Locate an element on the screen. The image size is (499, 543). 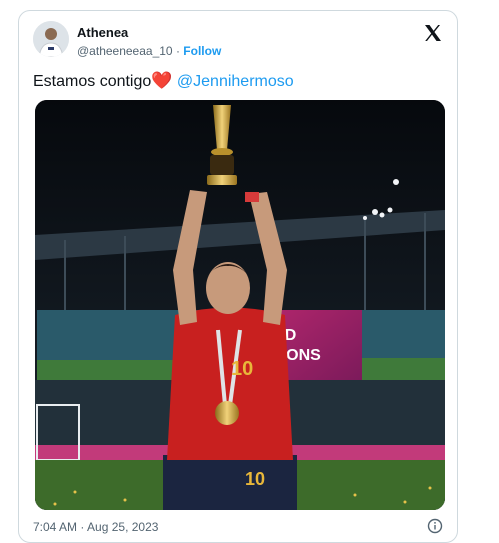
author-handle-row: @atheeneeaa_10 · Follow is located at coordinates (149, 51).